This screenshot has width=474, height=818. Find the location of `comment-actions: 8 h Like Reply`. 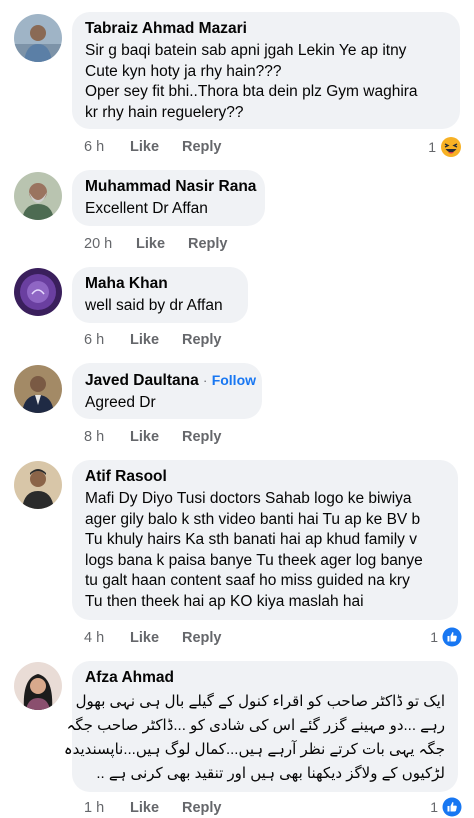

comment-actions: 8 h Like Reply is located at coordinates (153, 437).